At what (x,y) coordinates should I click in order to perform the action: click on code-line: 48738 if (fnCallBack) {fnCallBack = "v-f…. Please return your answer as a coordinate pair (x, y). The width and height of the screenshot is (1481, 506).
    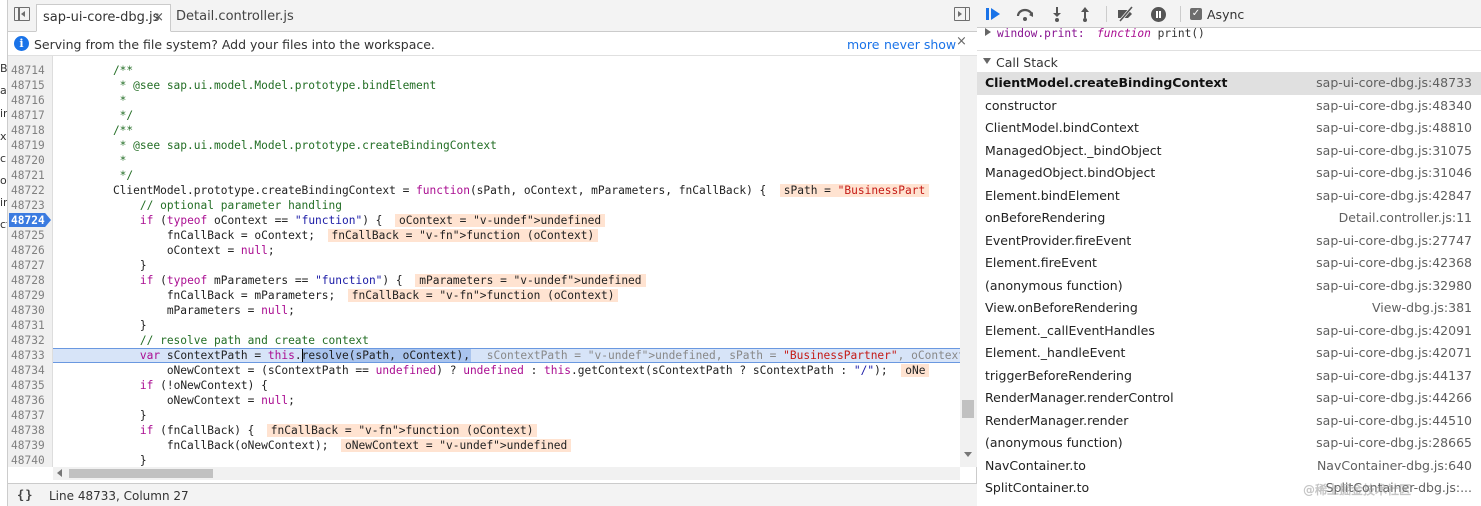
    Looking at the image, I should click on (484, 430).